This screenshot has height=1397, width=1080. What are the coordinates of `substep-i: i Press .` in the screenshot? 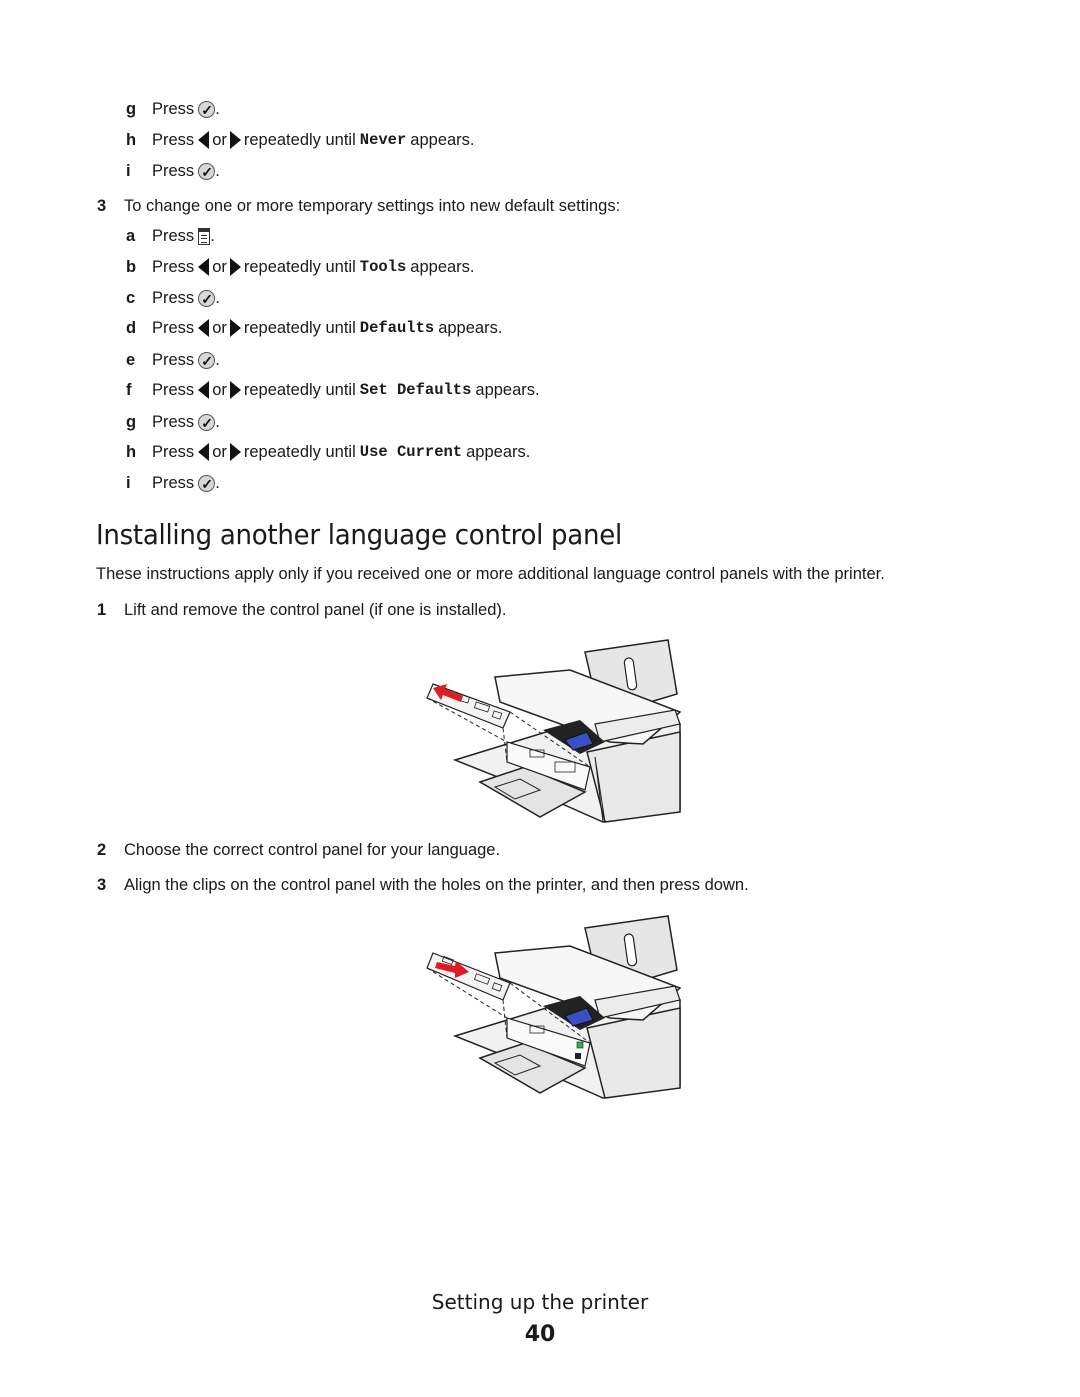 It's located at (173, 483).